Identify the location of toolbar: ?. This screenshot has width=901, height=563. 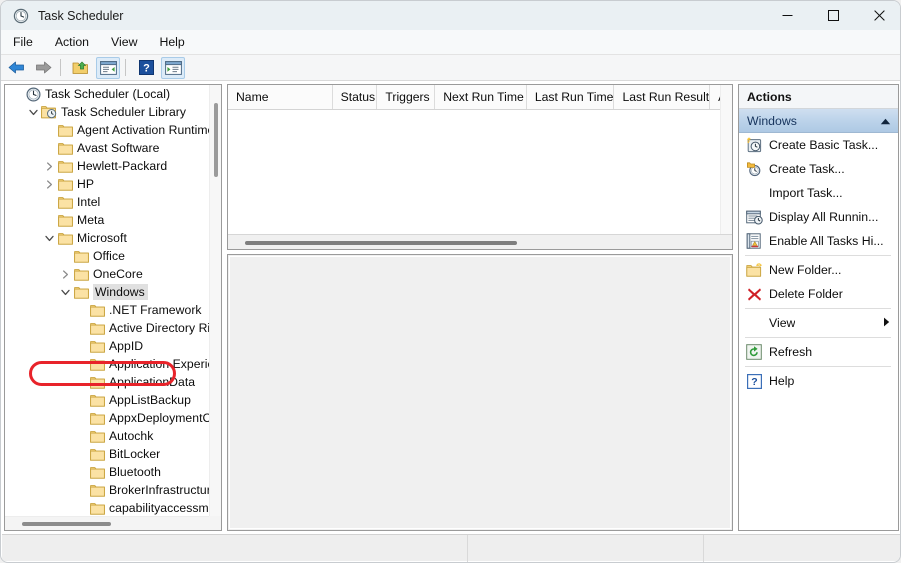
(450, 68).